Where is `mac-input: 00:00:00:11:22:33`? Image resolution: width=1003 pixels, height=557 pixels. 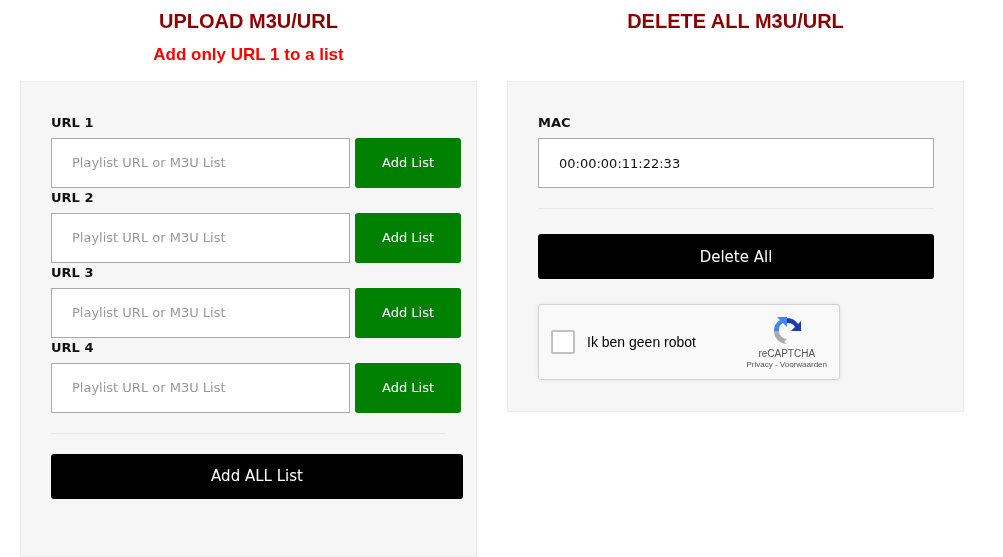
mac-input: 00:00:00:11:22:33 is located at coordinates (736, 163).